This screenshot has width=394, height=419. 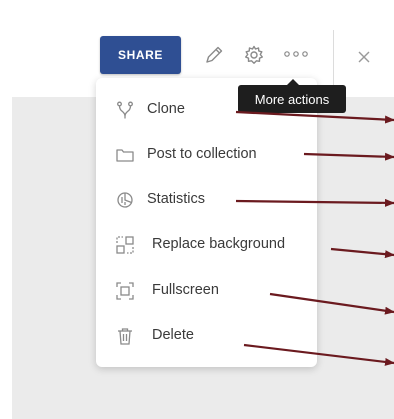 What do you see at coordinates (333, 57) in the screenshot?
I see `toolbar-divider` at bounding box center [333, 57].